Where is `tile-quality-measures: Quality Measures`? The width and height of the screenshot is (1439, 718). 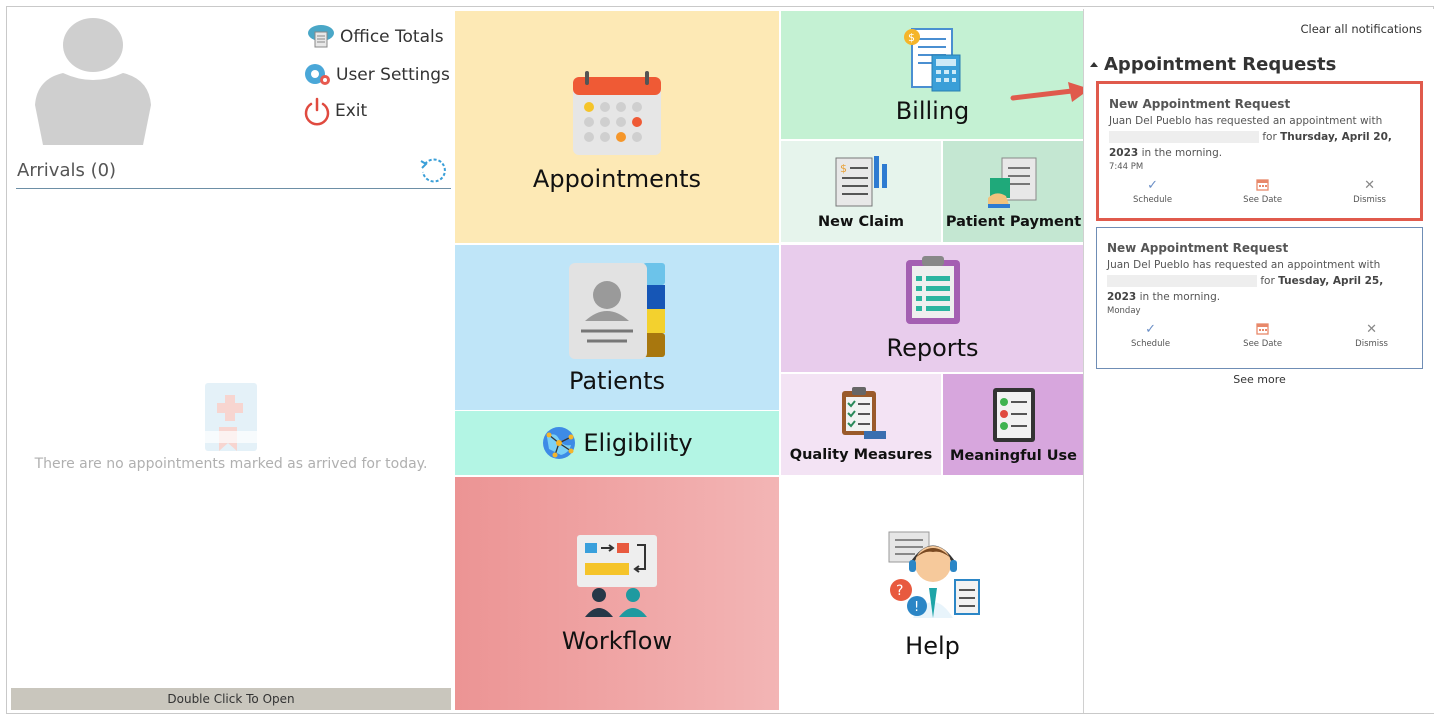 tile-quality-measures: Quality Measures is located at coordinates (861, 424).